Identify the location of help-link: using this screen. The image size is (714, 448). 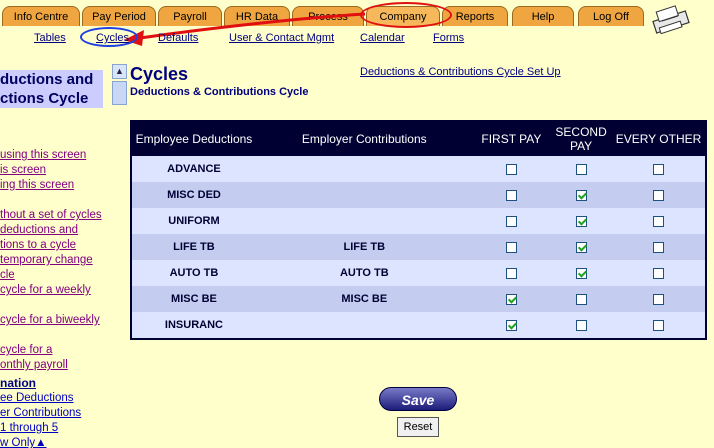
(43, 155).